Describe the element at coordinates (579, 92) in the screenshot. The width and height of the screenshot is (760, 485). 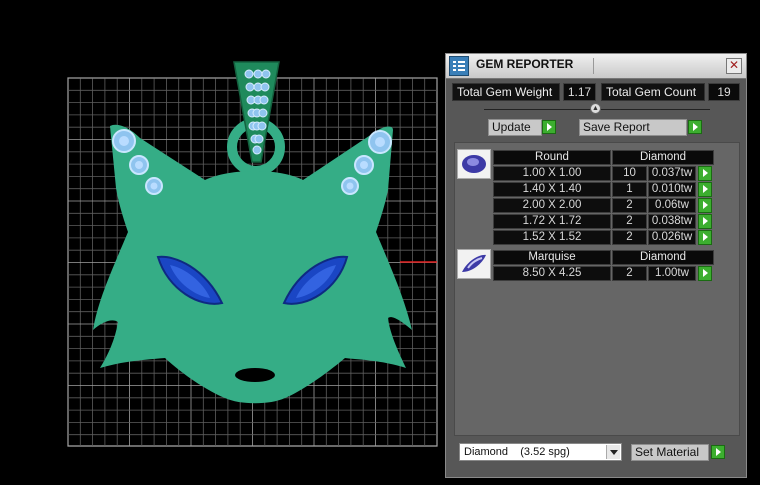
I see `total-gem-weight-value: 1.17` at that location.